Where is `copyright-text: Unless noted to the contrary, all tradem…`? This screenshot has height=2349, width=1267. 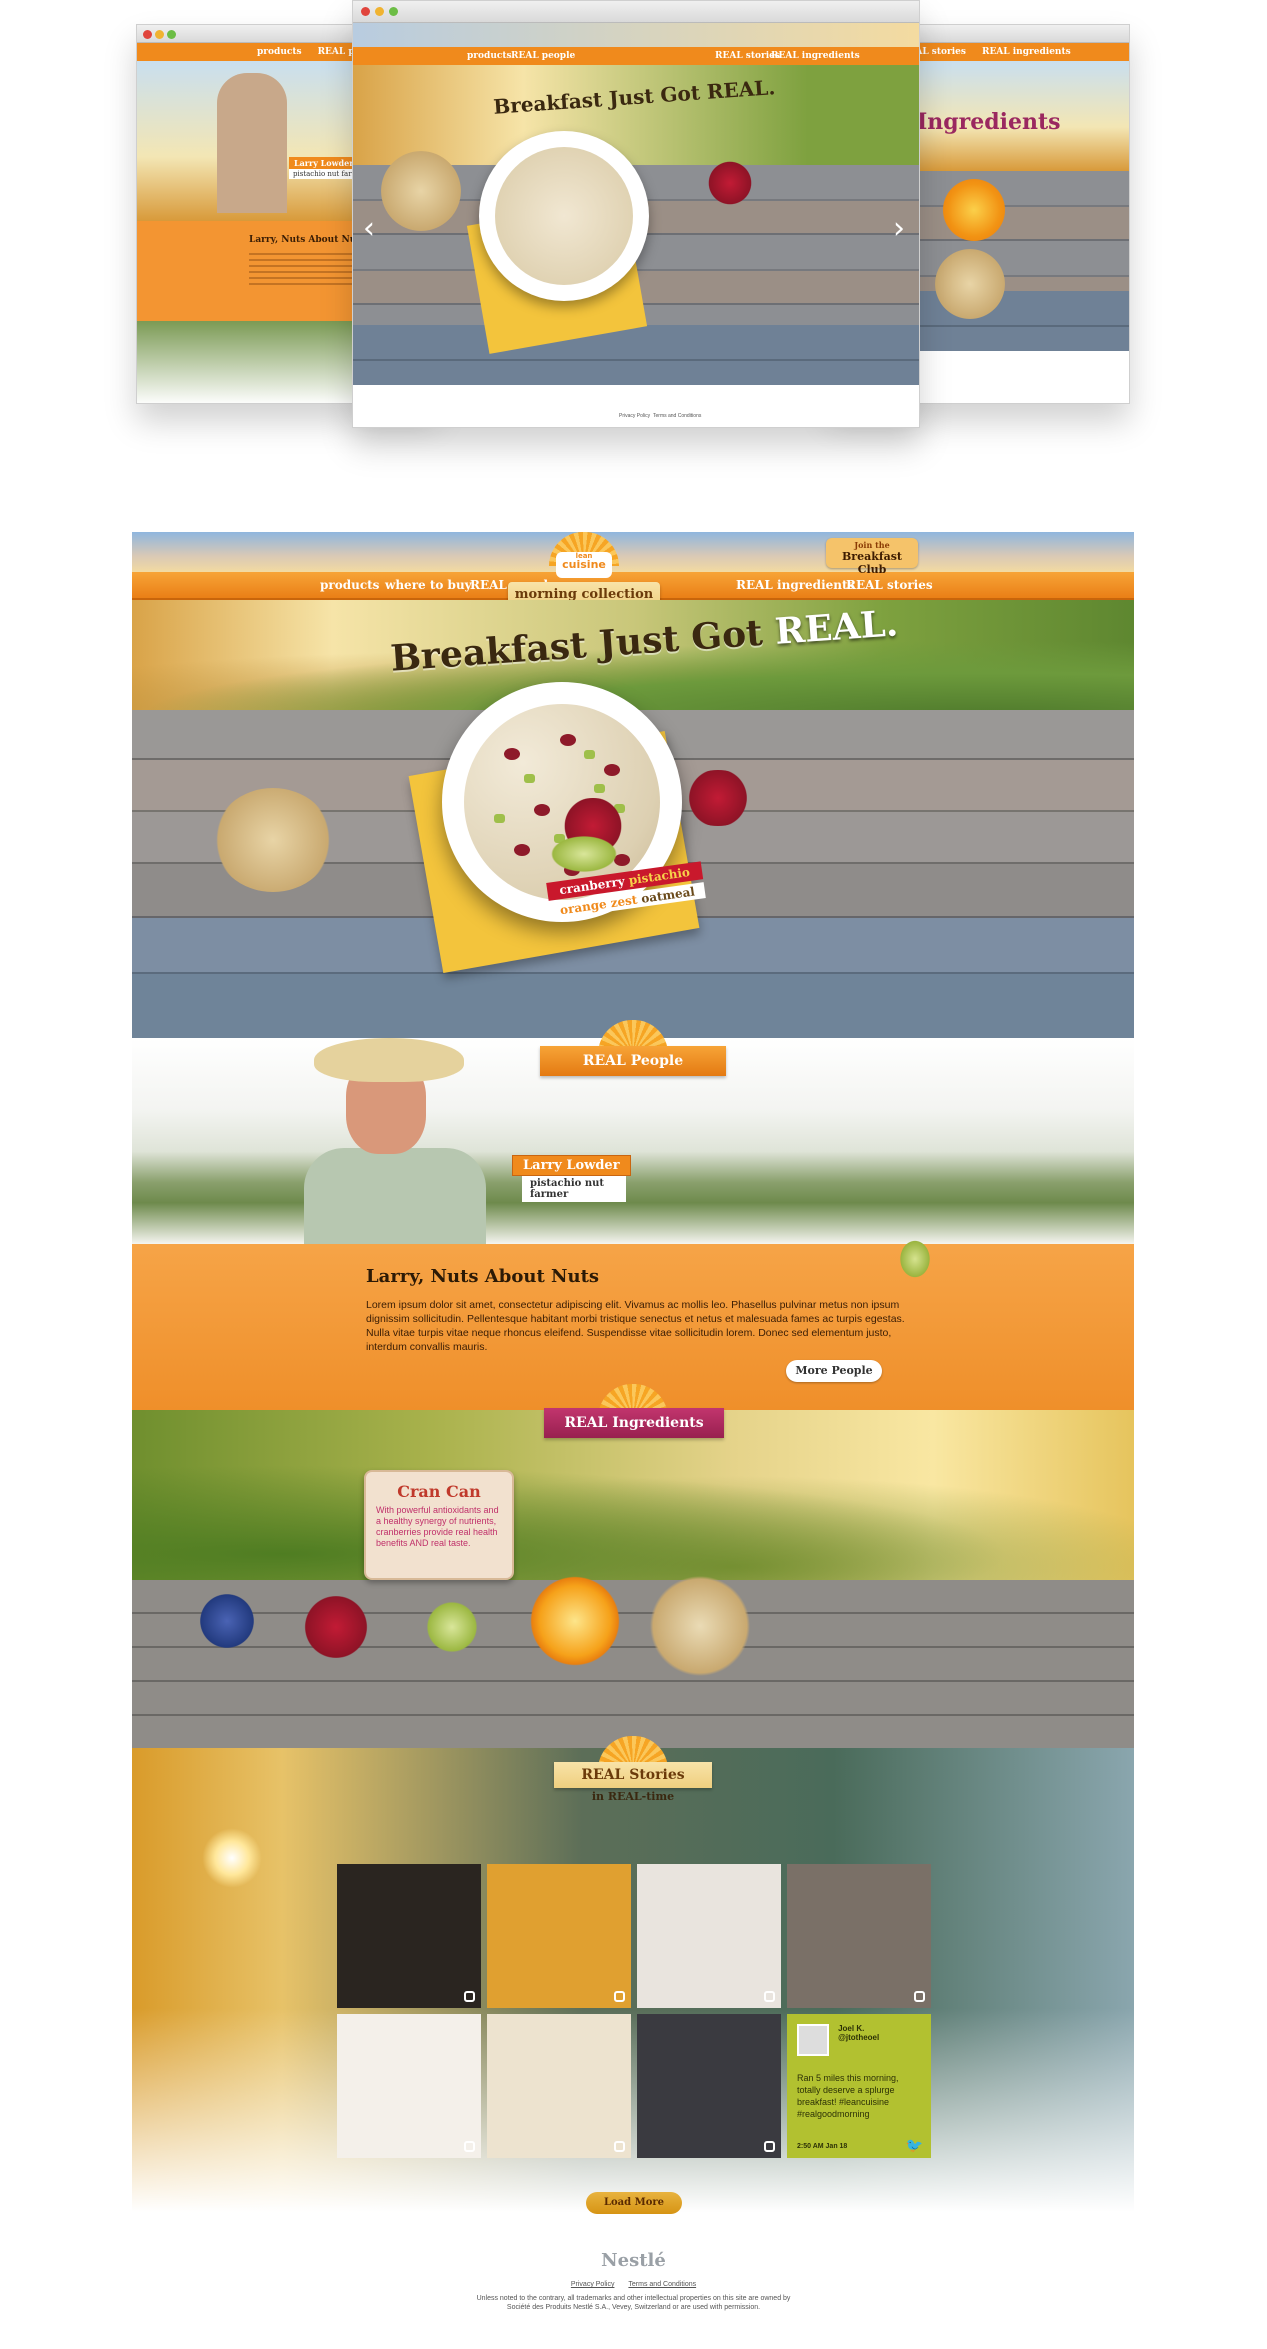 copyright-text: Unless noted to the contrary, all tradem… is located at coordinates (633, 2303).